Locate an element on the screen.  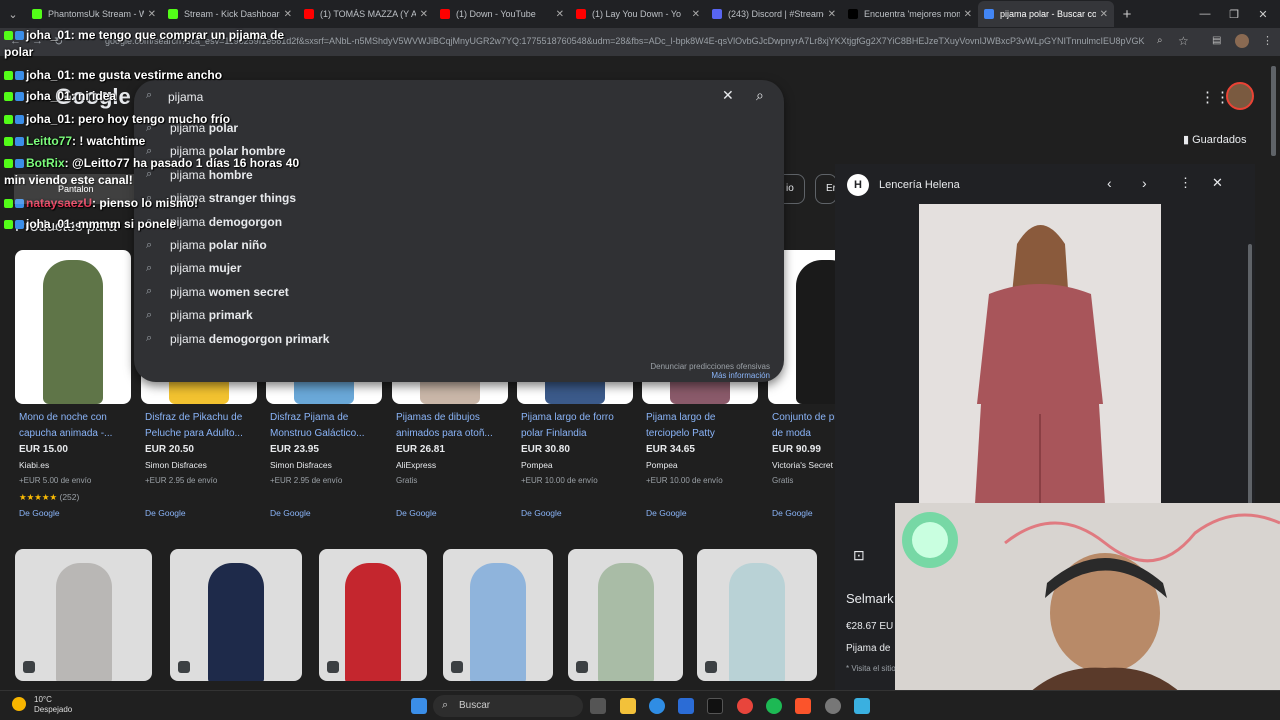
chevron-left-icon: ‹ is located at coordinates (1109, 183).